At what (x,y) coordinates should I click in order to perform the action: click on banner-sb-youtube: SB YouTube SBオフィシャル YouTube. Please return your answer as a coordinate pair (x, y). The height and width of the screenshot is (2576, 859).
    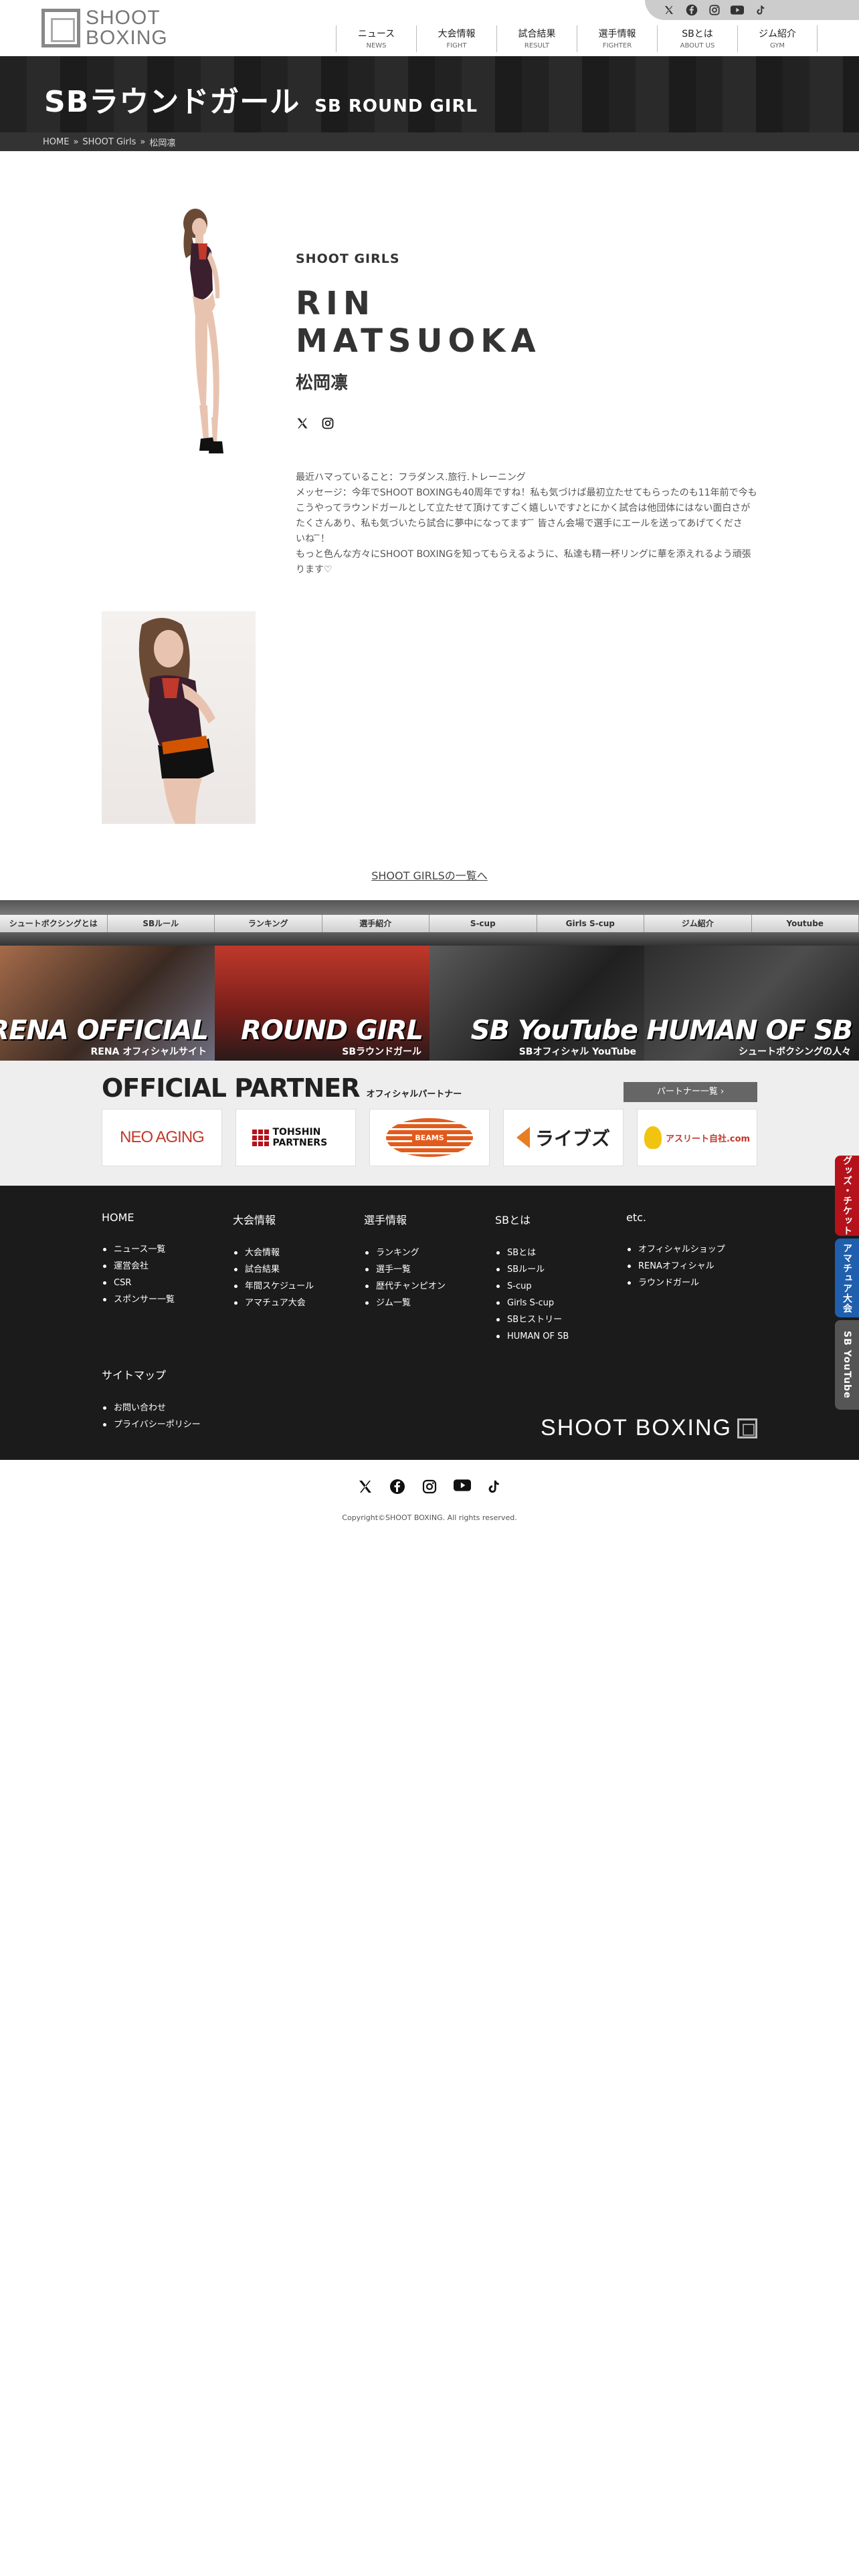
    Looking at the image, I should click on (537, 1004).